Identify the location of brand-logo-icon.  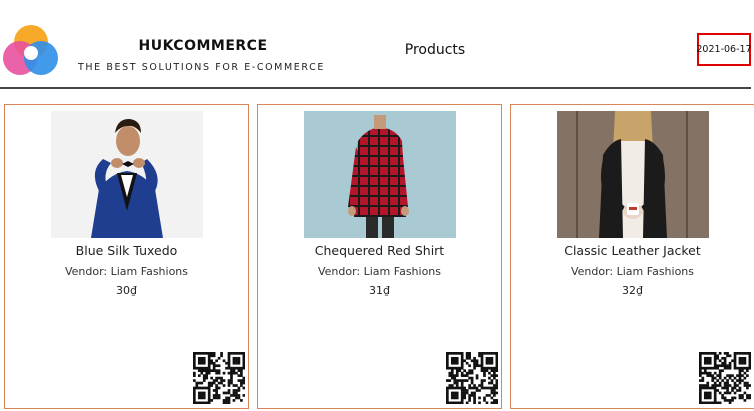
(31, 50).